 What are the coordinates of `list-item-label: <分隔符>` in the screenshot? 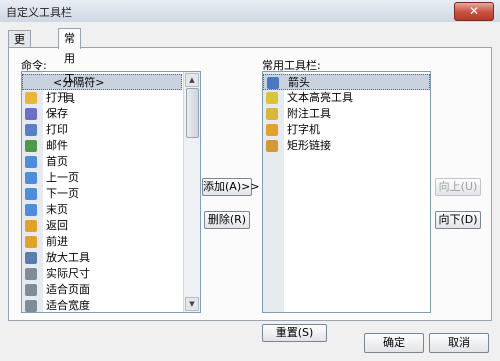 It's located at (79, 82).